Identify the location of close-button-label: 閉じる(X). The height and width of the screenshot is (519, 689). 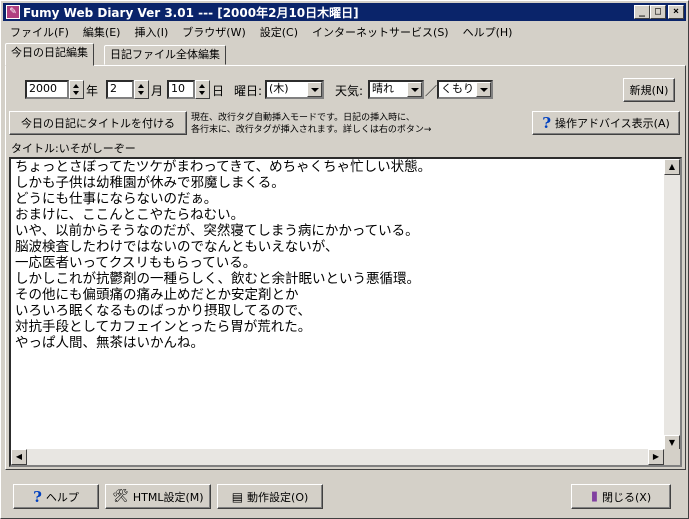
(627, 497).